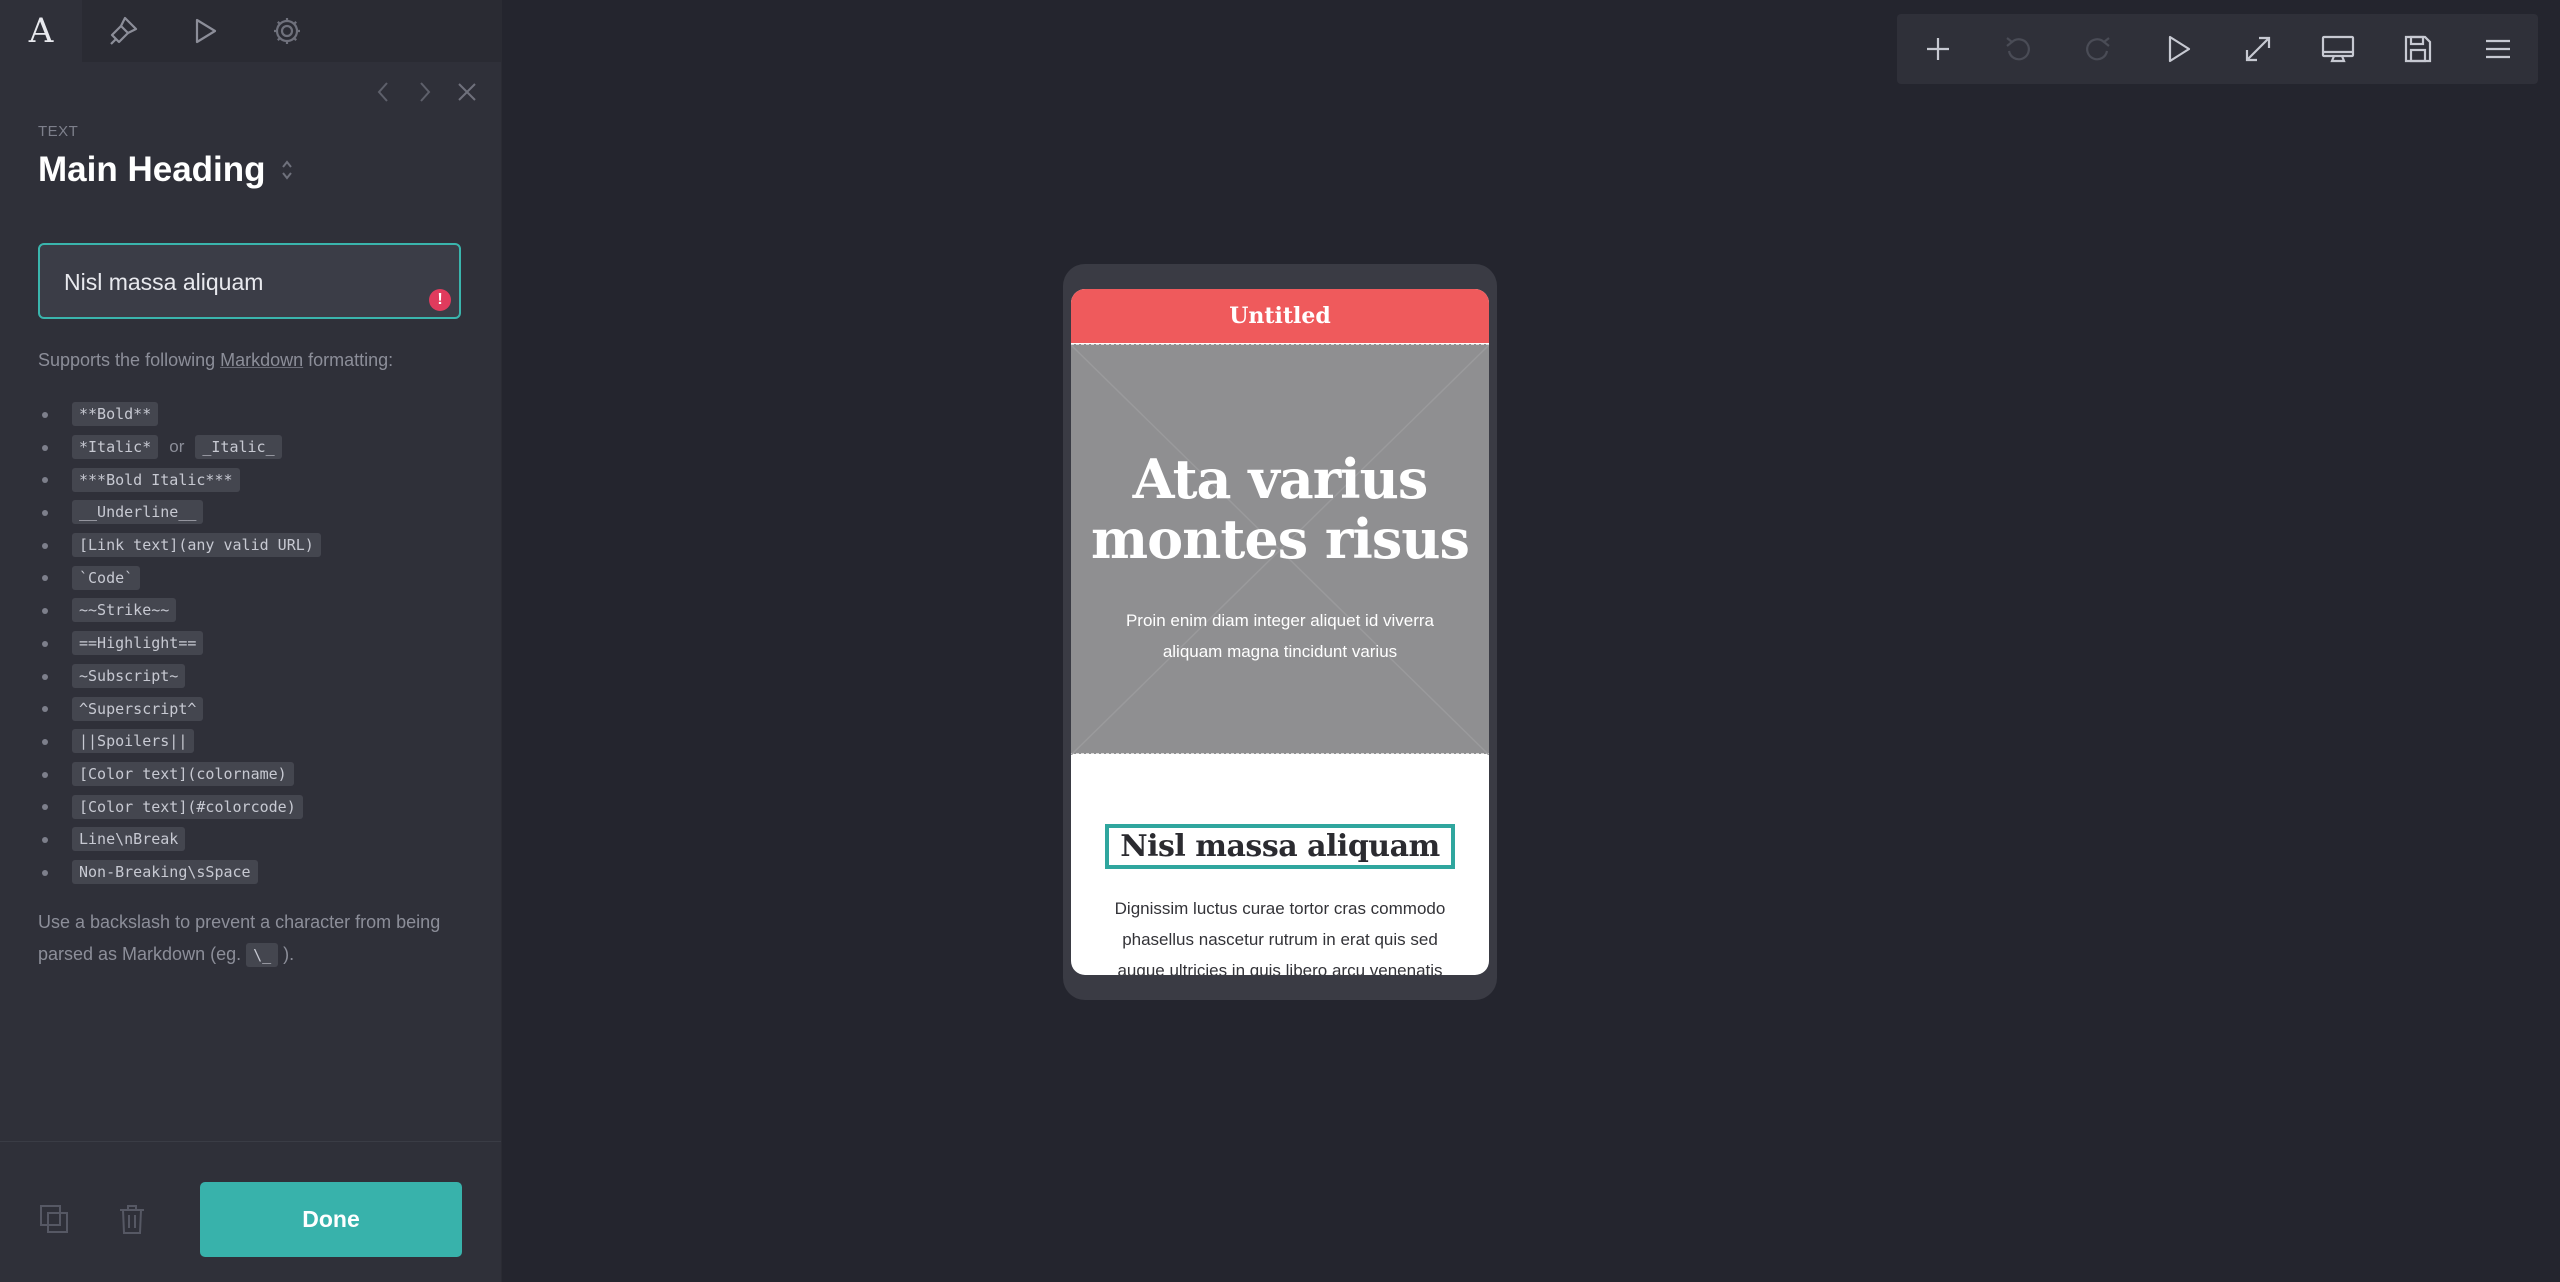  What do you see at coordinates (250, 1141) in the screenshot?
I see `divider` at bounding box center [250, 1141].